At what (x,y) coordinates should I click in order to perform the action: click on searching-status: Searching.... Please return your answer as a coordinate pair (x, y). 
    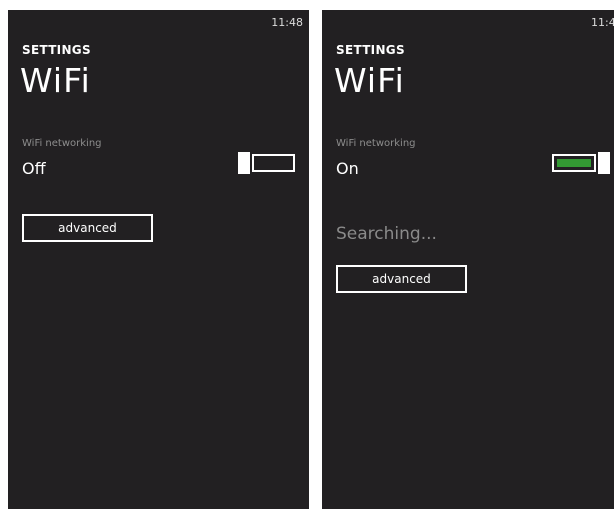
    Looking at the image, I should click on (386, 234).